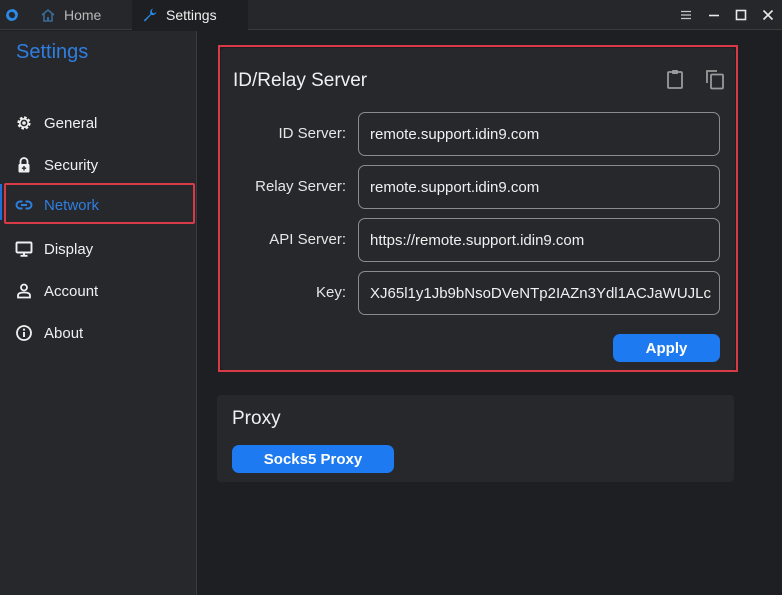  Describe the element at coordinates (48, 15) in the screenshot. I see `home-icon` at that location.